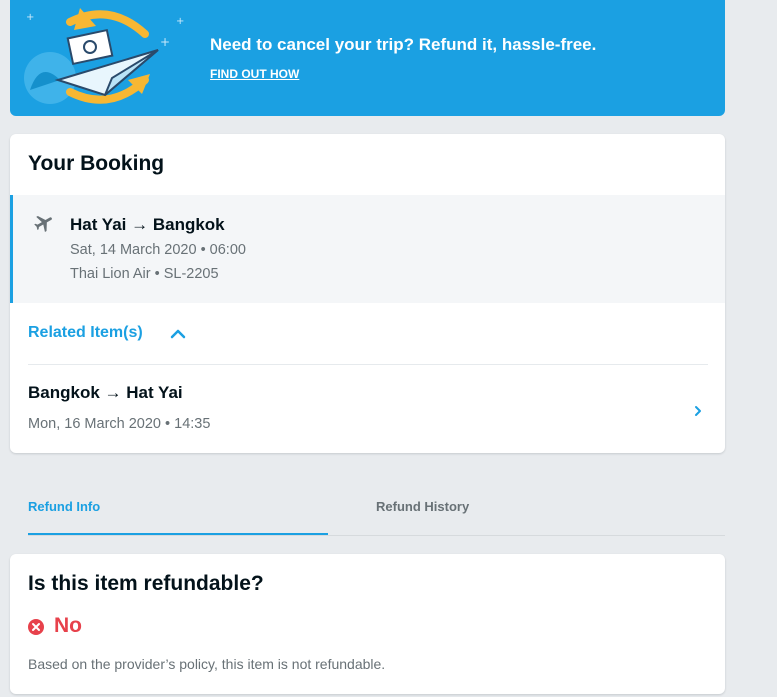 The width and height of the screenshot is (777, 697). I want to click on chevron-right-icon, so click(698, 411).